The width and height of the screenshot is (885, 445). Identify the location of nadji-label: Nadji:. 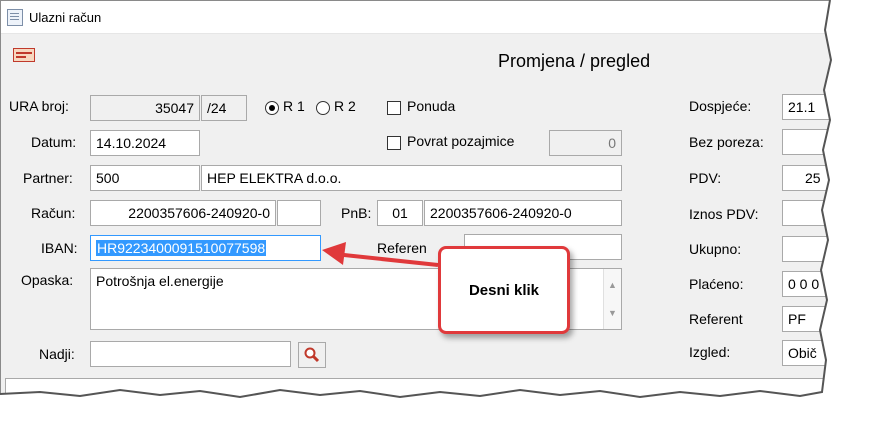
(57, 354).